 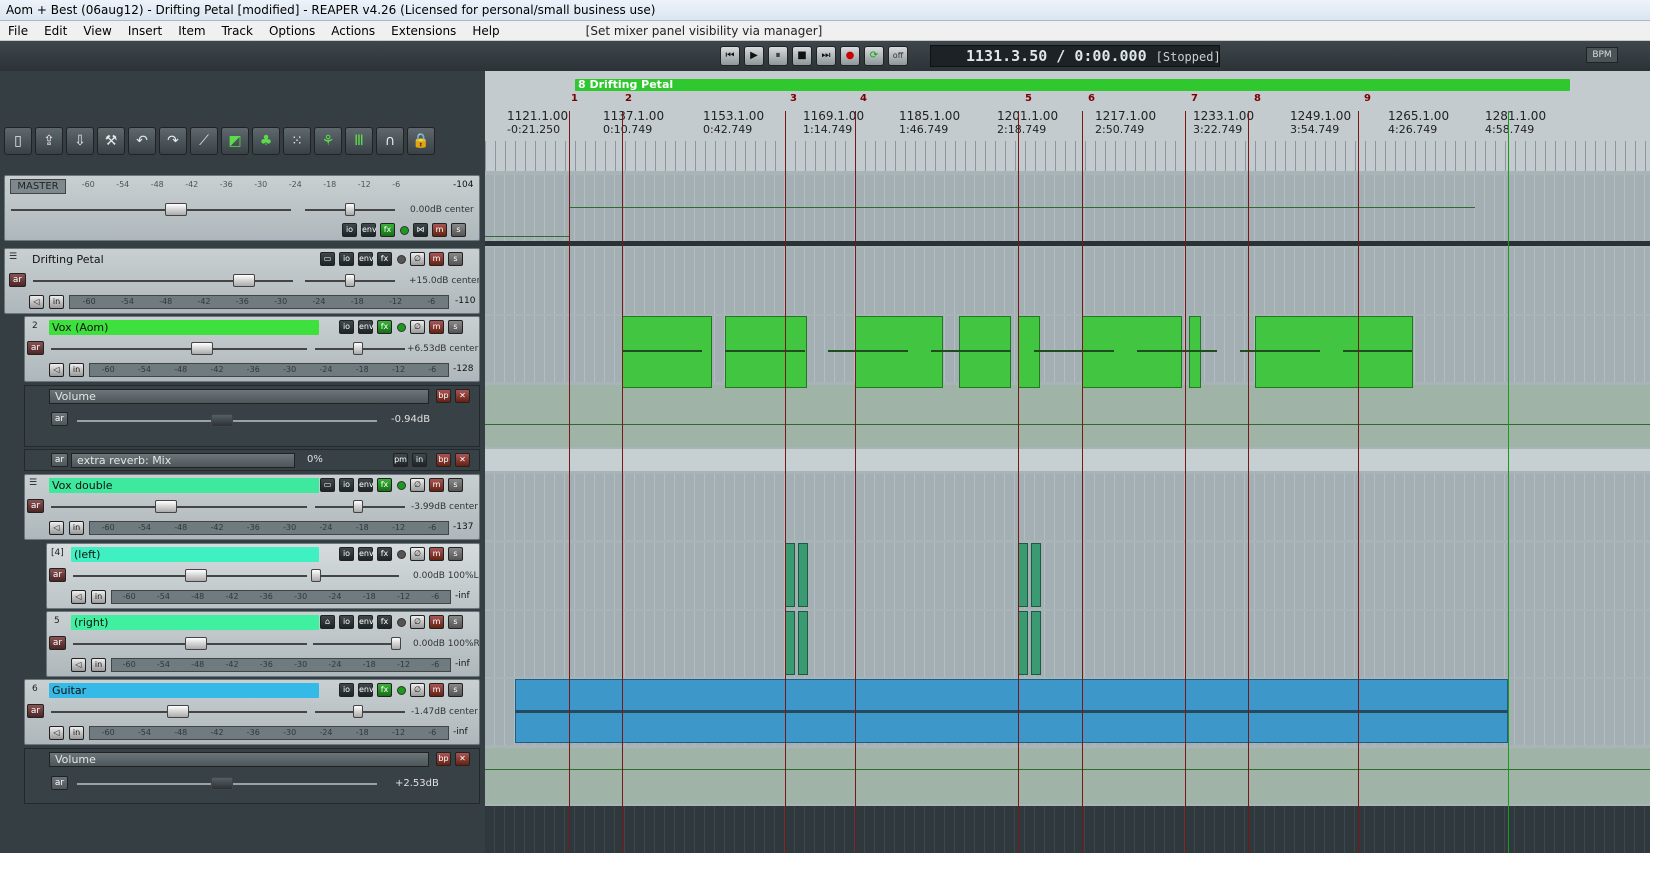 What do you see at coordinates (863, 98) in the screenshot?
I see `marker-4: 4` at bounding box center [863, 98].